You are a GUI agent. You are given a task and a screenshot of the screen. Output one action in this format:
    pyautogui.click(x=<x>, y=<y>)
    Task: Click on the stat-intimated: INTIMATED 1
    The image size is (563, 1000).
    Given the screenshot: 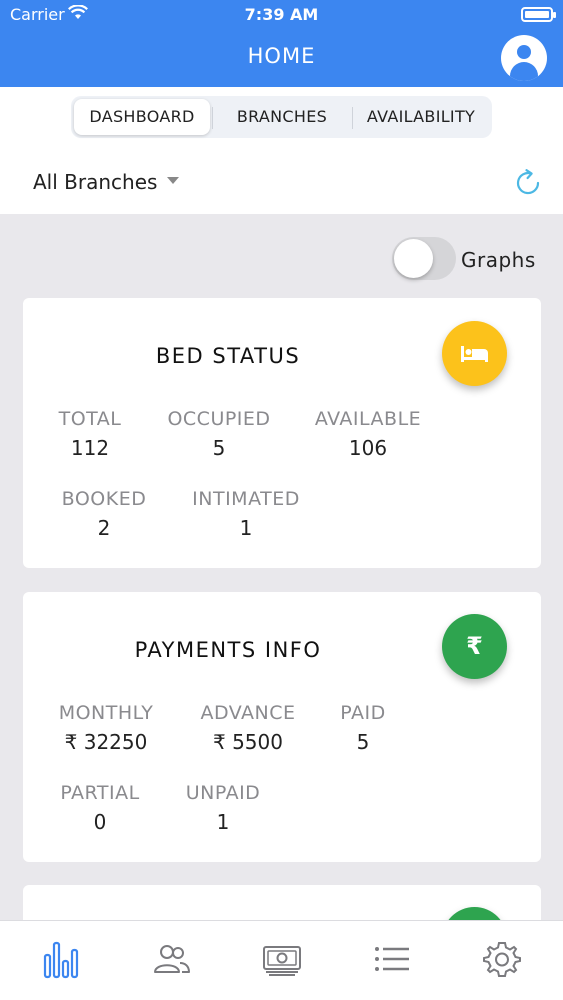 What is the action you would take?
    pyautogui.click(x=246, y=514)
    